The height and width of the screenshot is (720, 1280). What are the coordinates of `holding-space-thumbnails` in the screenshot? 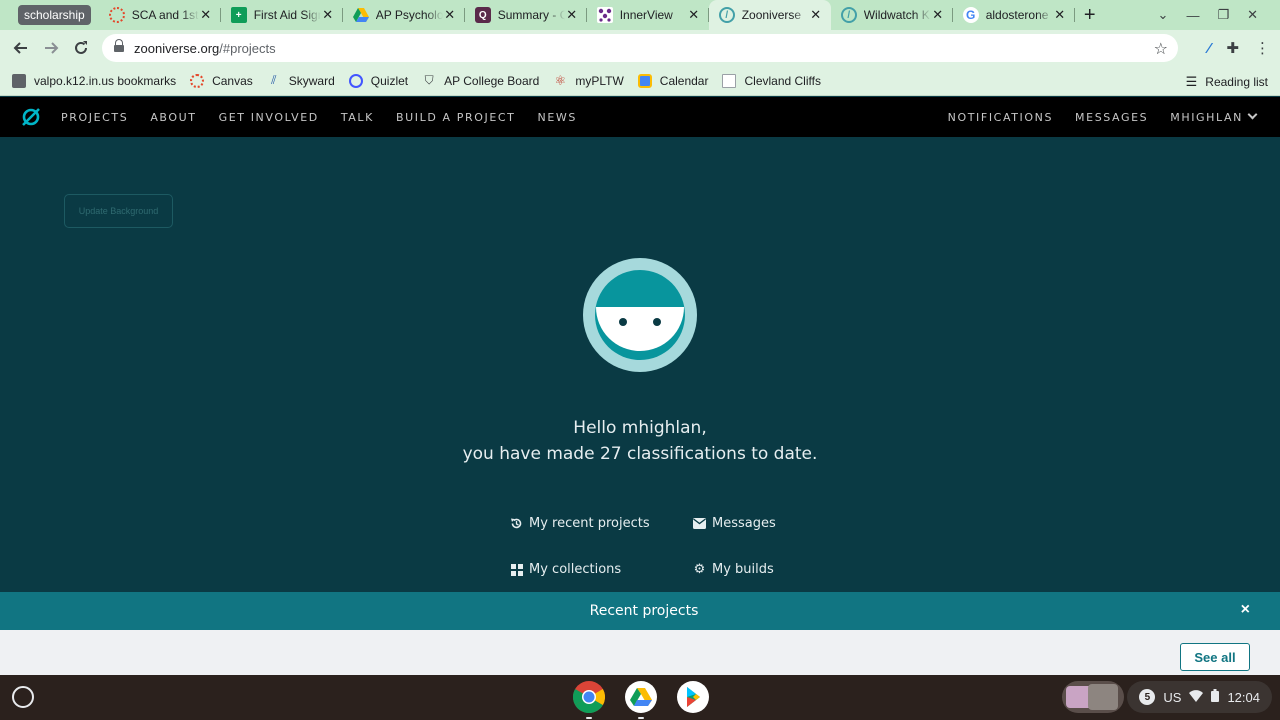 It's located at (1093, 697).